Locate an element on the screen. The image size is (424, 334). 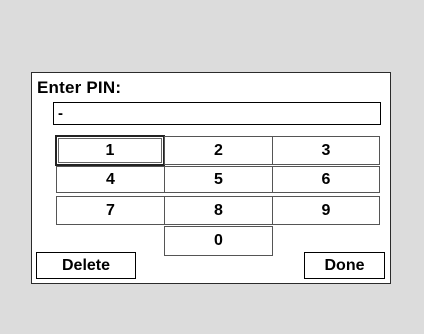
delete-button: Delete is located at coordinates (86, 265).